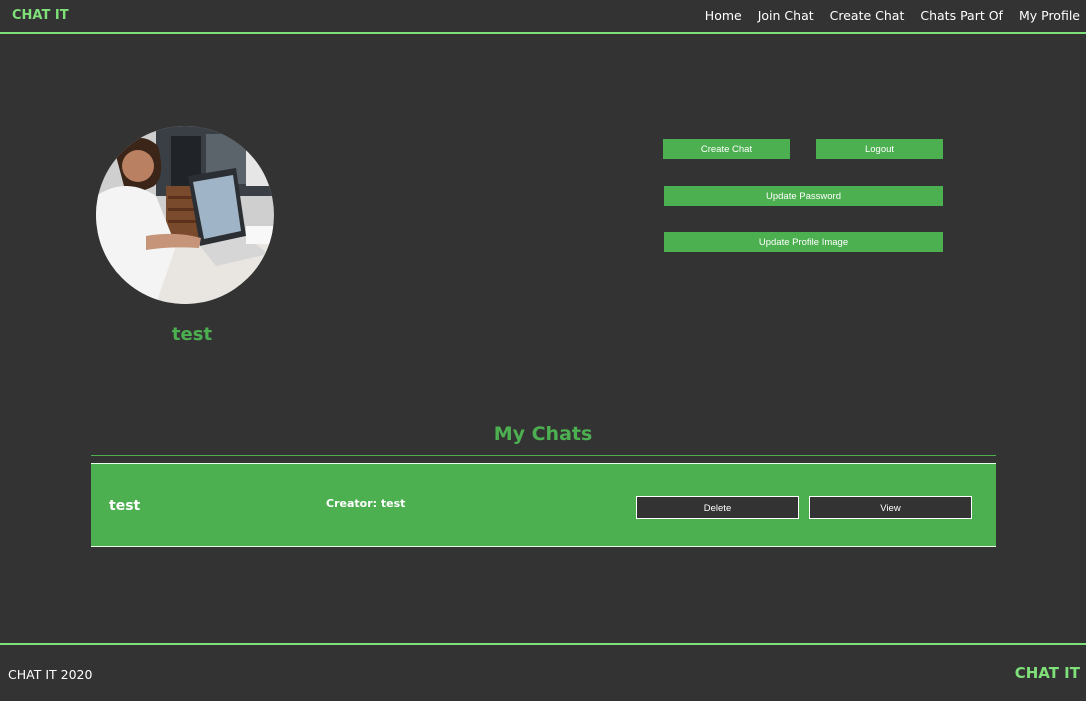 This screenshot has height=701, width=1086. Describe the element at coordinates (192, 334) in the screenshot. I see `profile-username: test` at that location.